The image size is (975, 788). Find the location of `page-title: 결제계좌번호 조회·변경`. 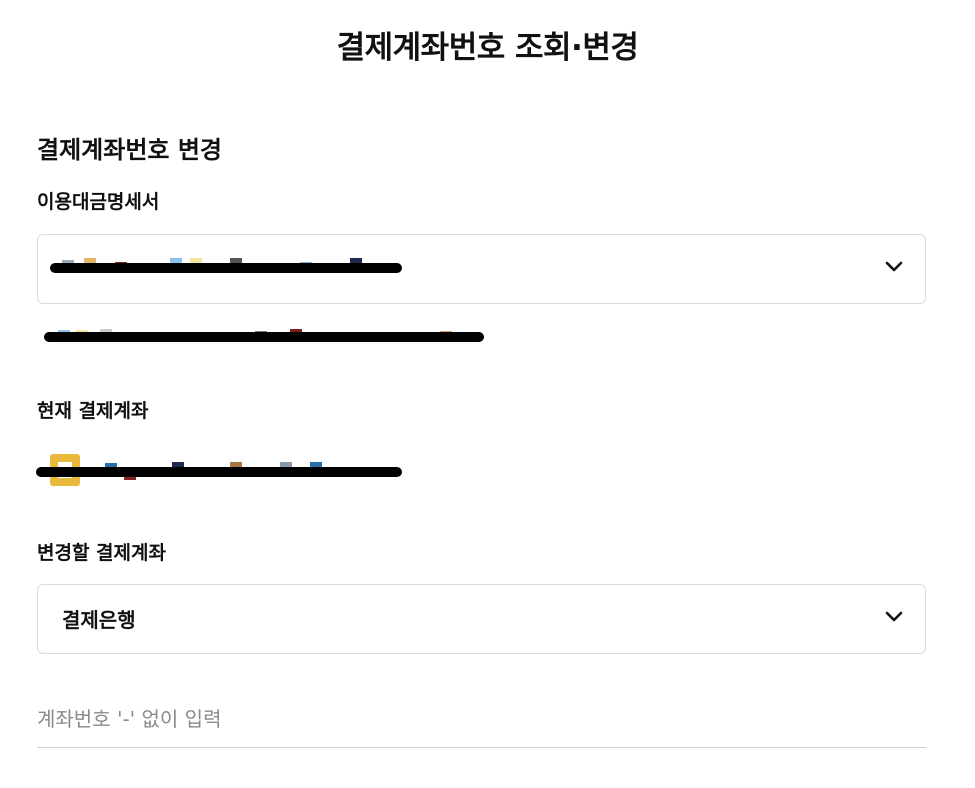

page-title: 결제계좌번호 조회·변경 is located at coordinates (487, 48).